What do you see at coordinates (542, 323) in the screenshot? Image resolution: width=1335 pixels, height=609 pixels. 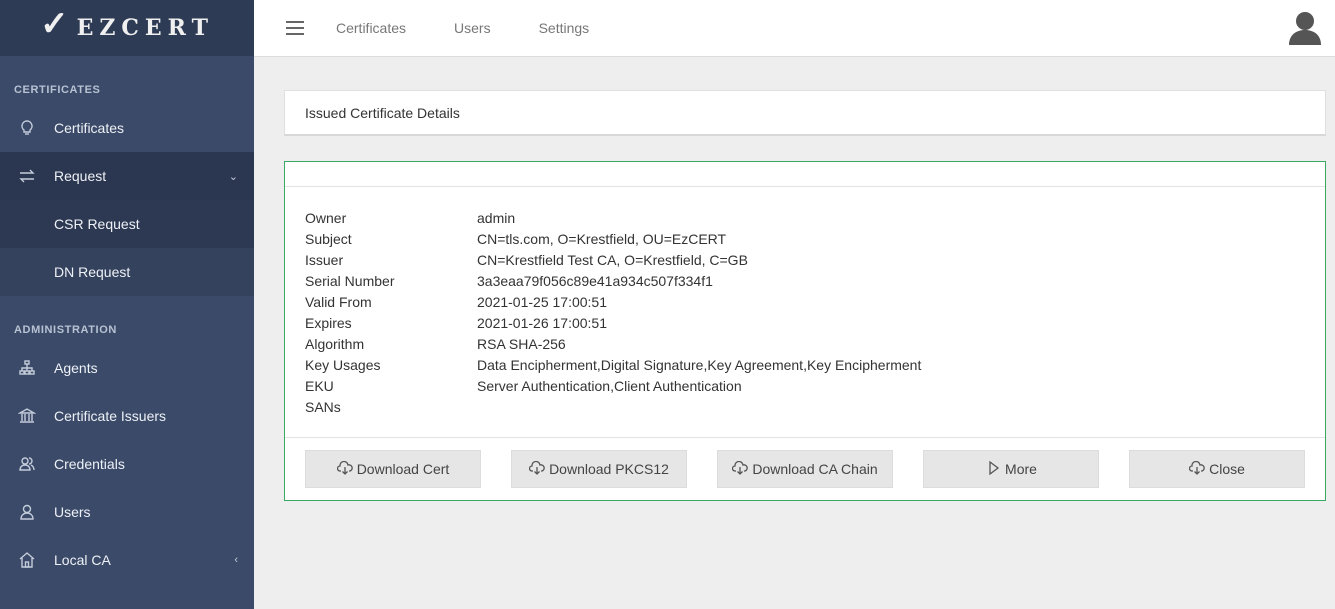 I see `detail-value: 2021-01-26 17:00:51` at bounding box center [542, 323].